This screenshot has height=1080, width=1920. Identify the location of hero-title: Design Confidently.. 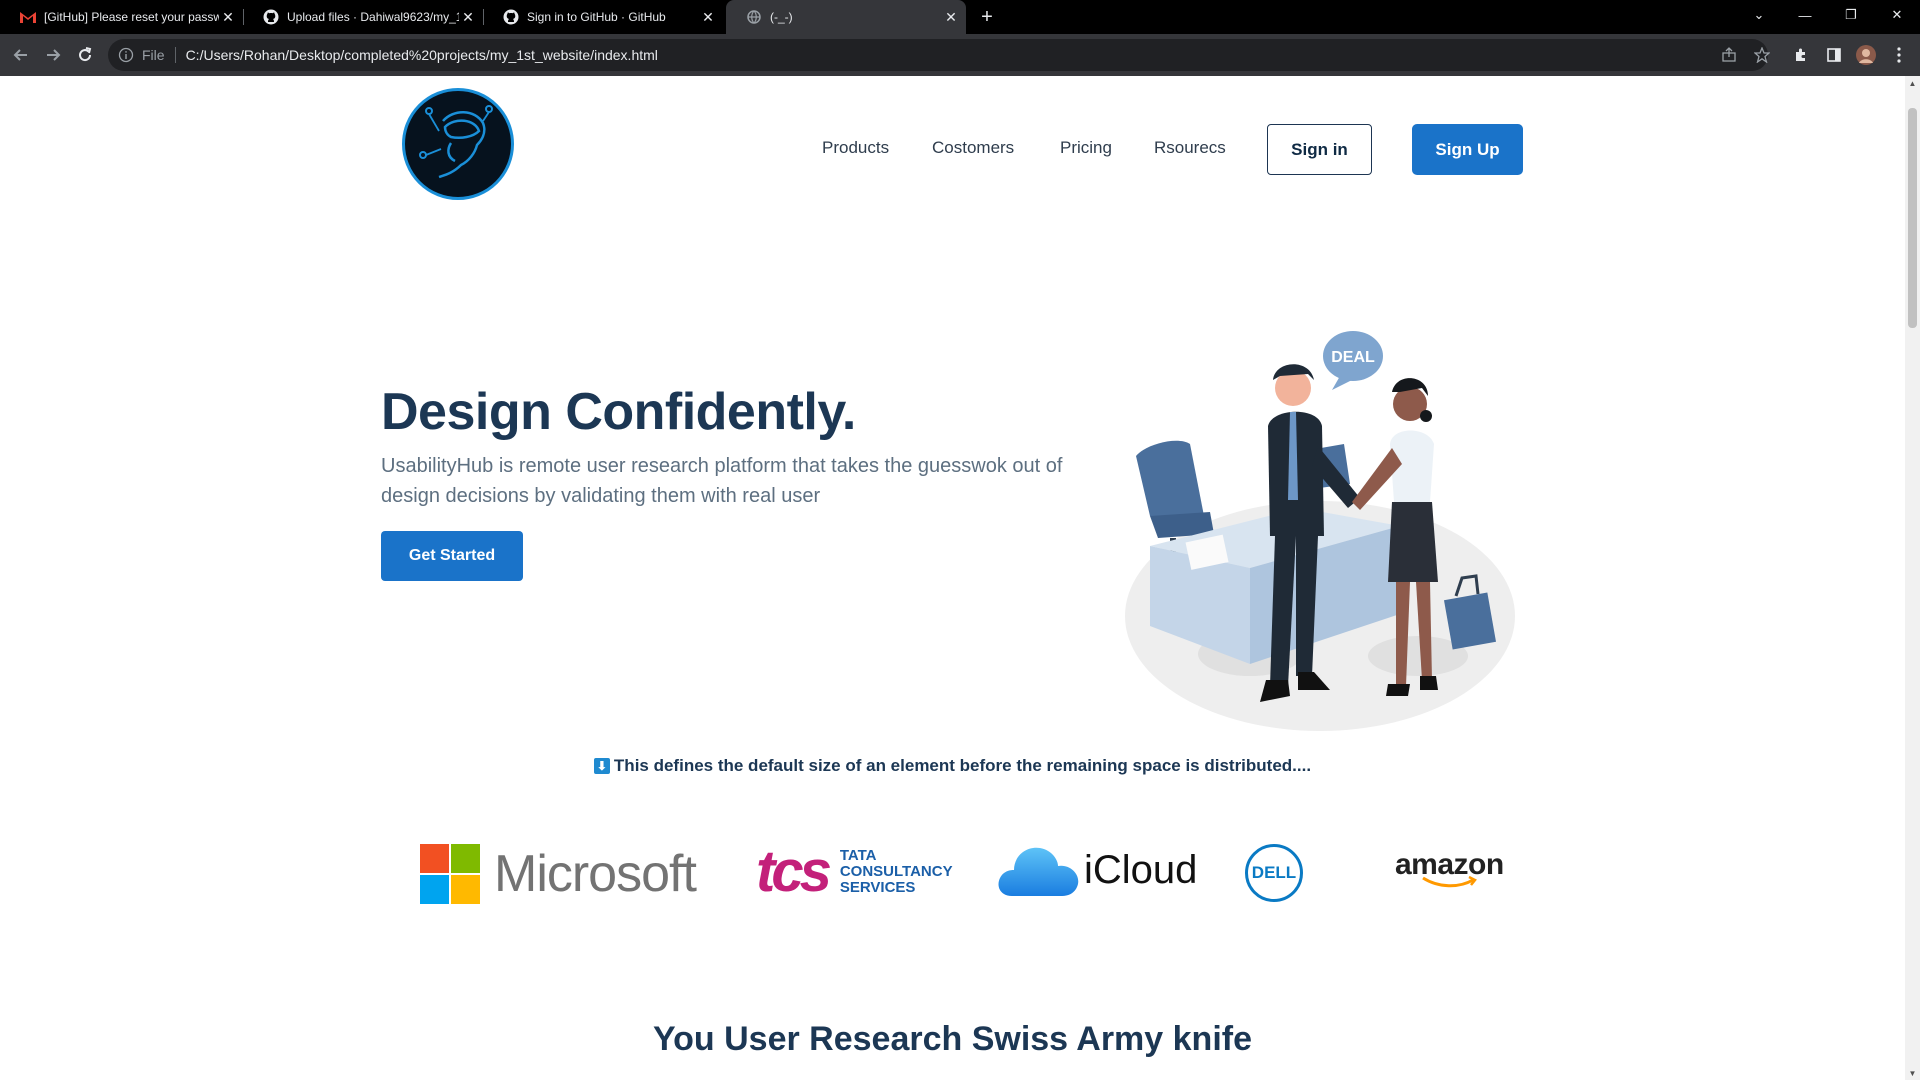
(618, 412).